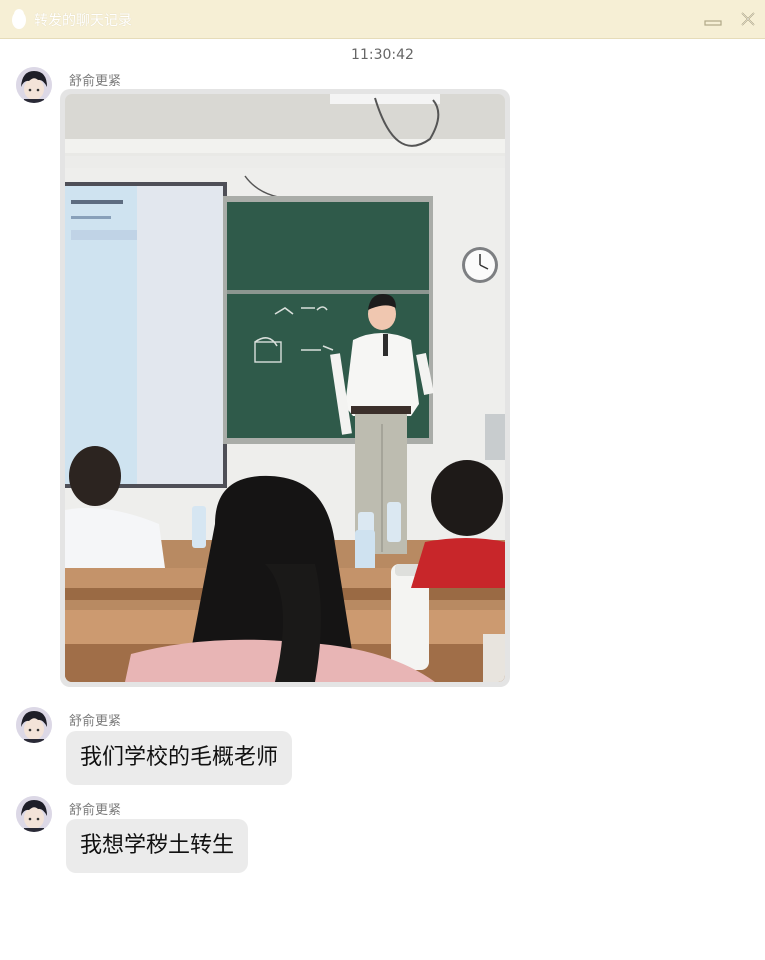 The height and width of the screenshot is (960, 765). I want to click on close-icon, so click(748, 19).